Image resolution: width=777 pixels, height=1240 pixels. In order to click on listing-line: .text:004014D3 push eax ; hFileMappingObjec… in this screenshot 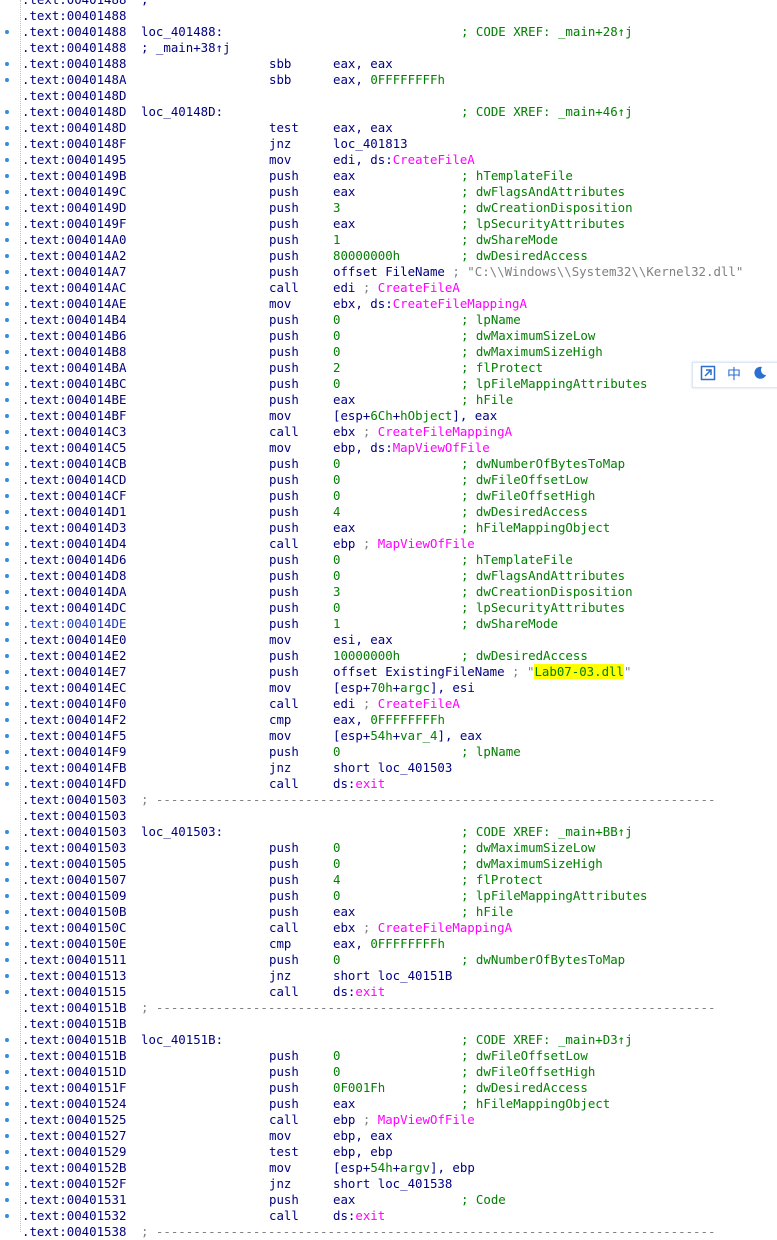, I will do `click(399, 528)`.